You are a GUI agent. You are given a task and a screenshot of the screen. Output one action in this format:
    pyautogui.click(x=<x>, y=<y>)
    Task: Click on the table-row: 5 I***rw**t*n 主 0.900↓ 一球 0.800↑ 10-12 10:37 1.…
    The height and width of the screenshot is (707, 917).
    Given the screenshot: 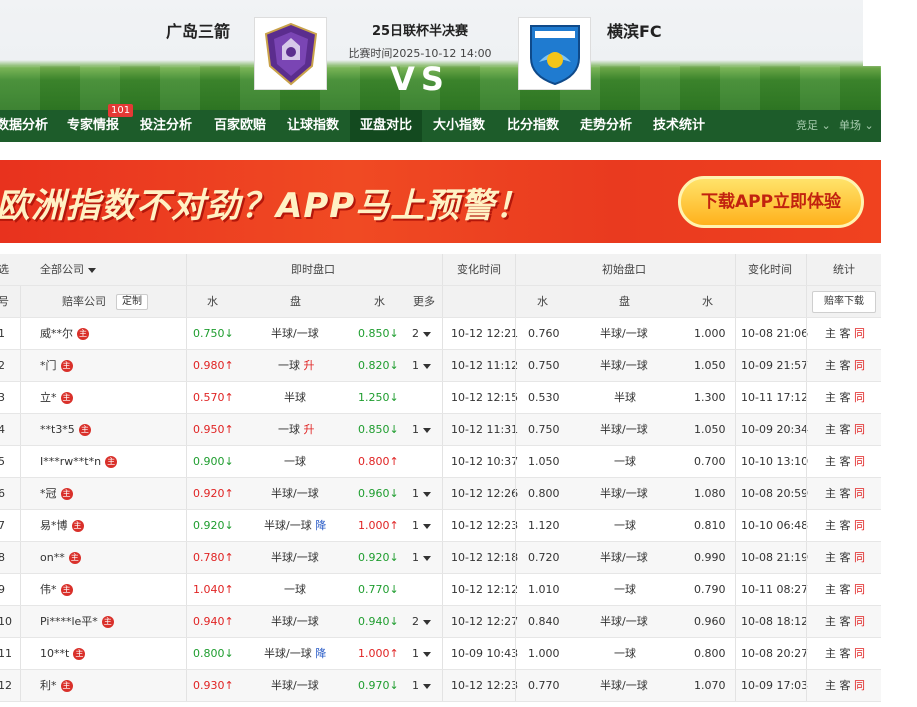 What is the action you would take?
    pyautogui.click(x=440, y=462)
    